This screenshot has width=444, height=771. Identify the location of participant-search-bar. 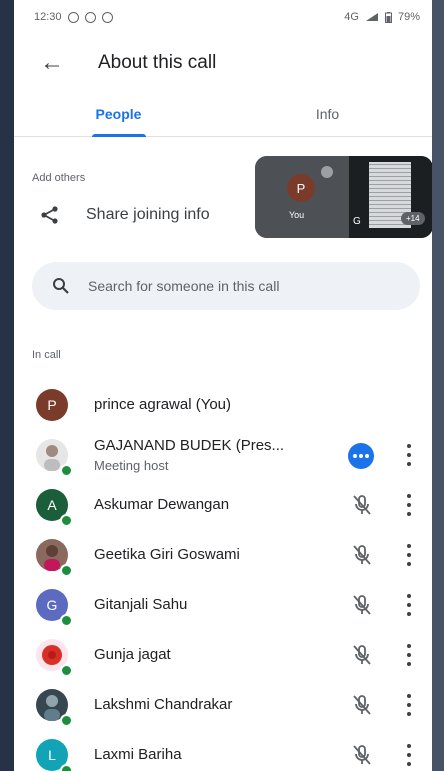
(226, 286).